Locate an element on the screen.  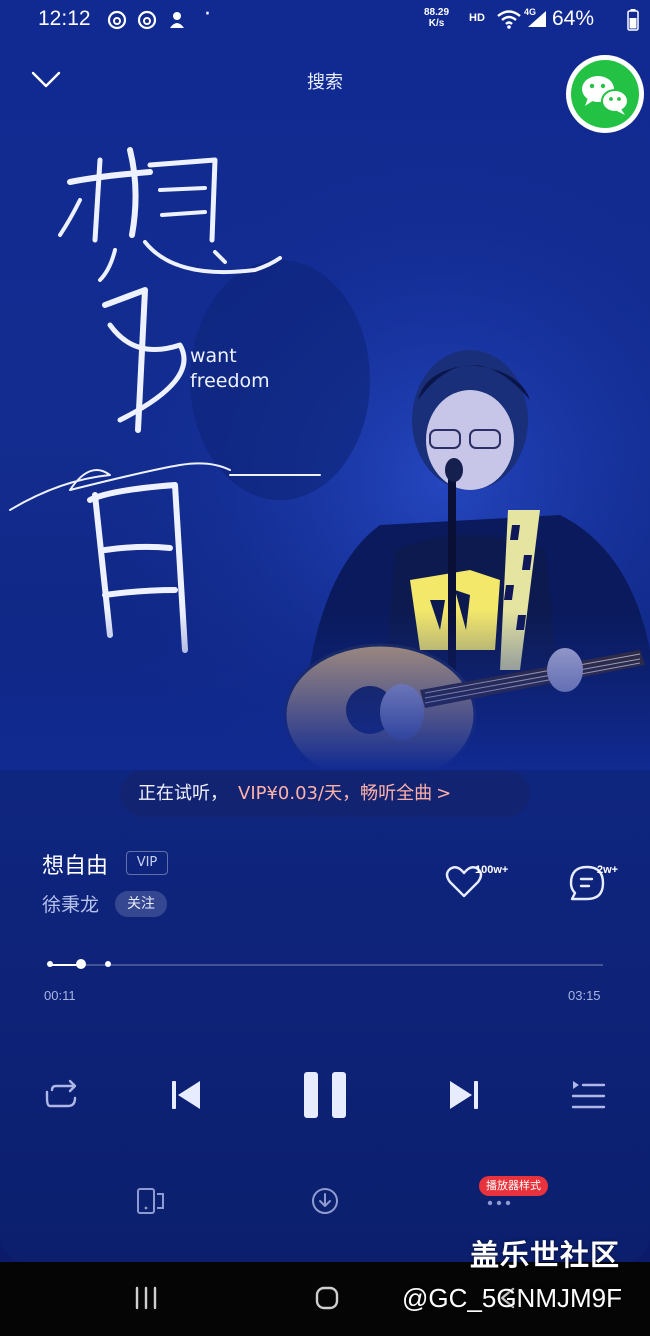
album-subtitle-line1: want is located at coordinates (213, 356).